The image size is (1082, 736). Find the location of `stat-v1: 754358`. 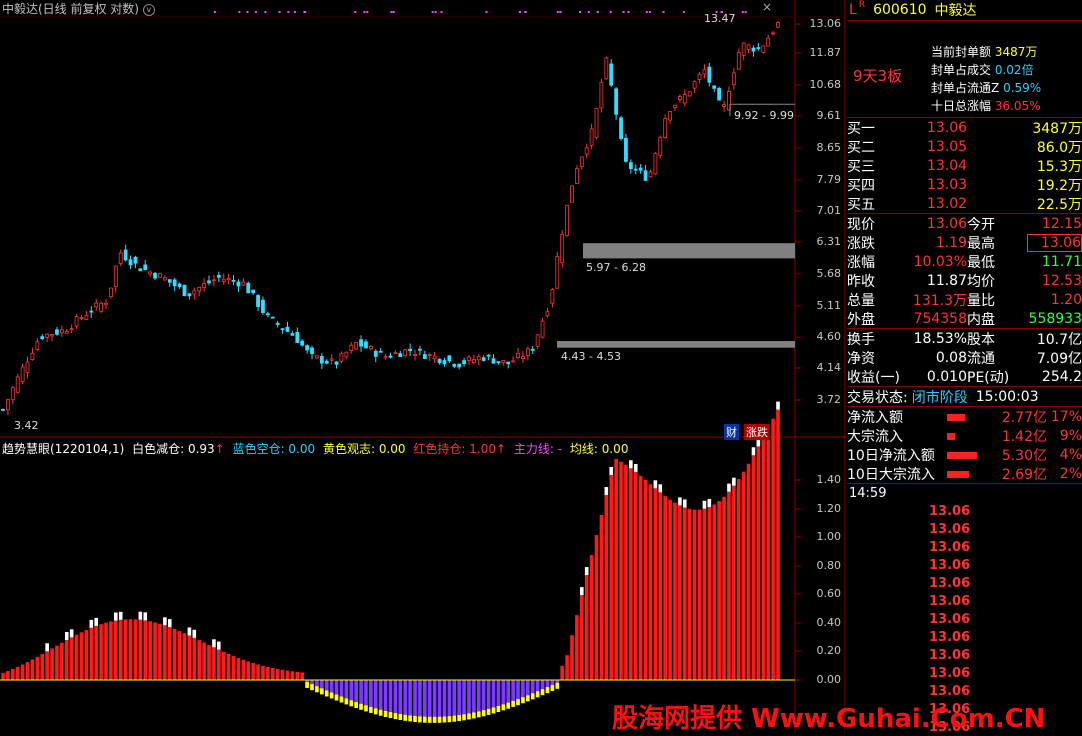

stat-v1: 754358 is located at coordinates (940, 318).